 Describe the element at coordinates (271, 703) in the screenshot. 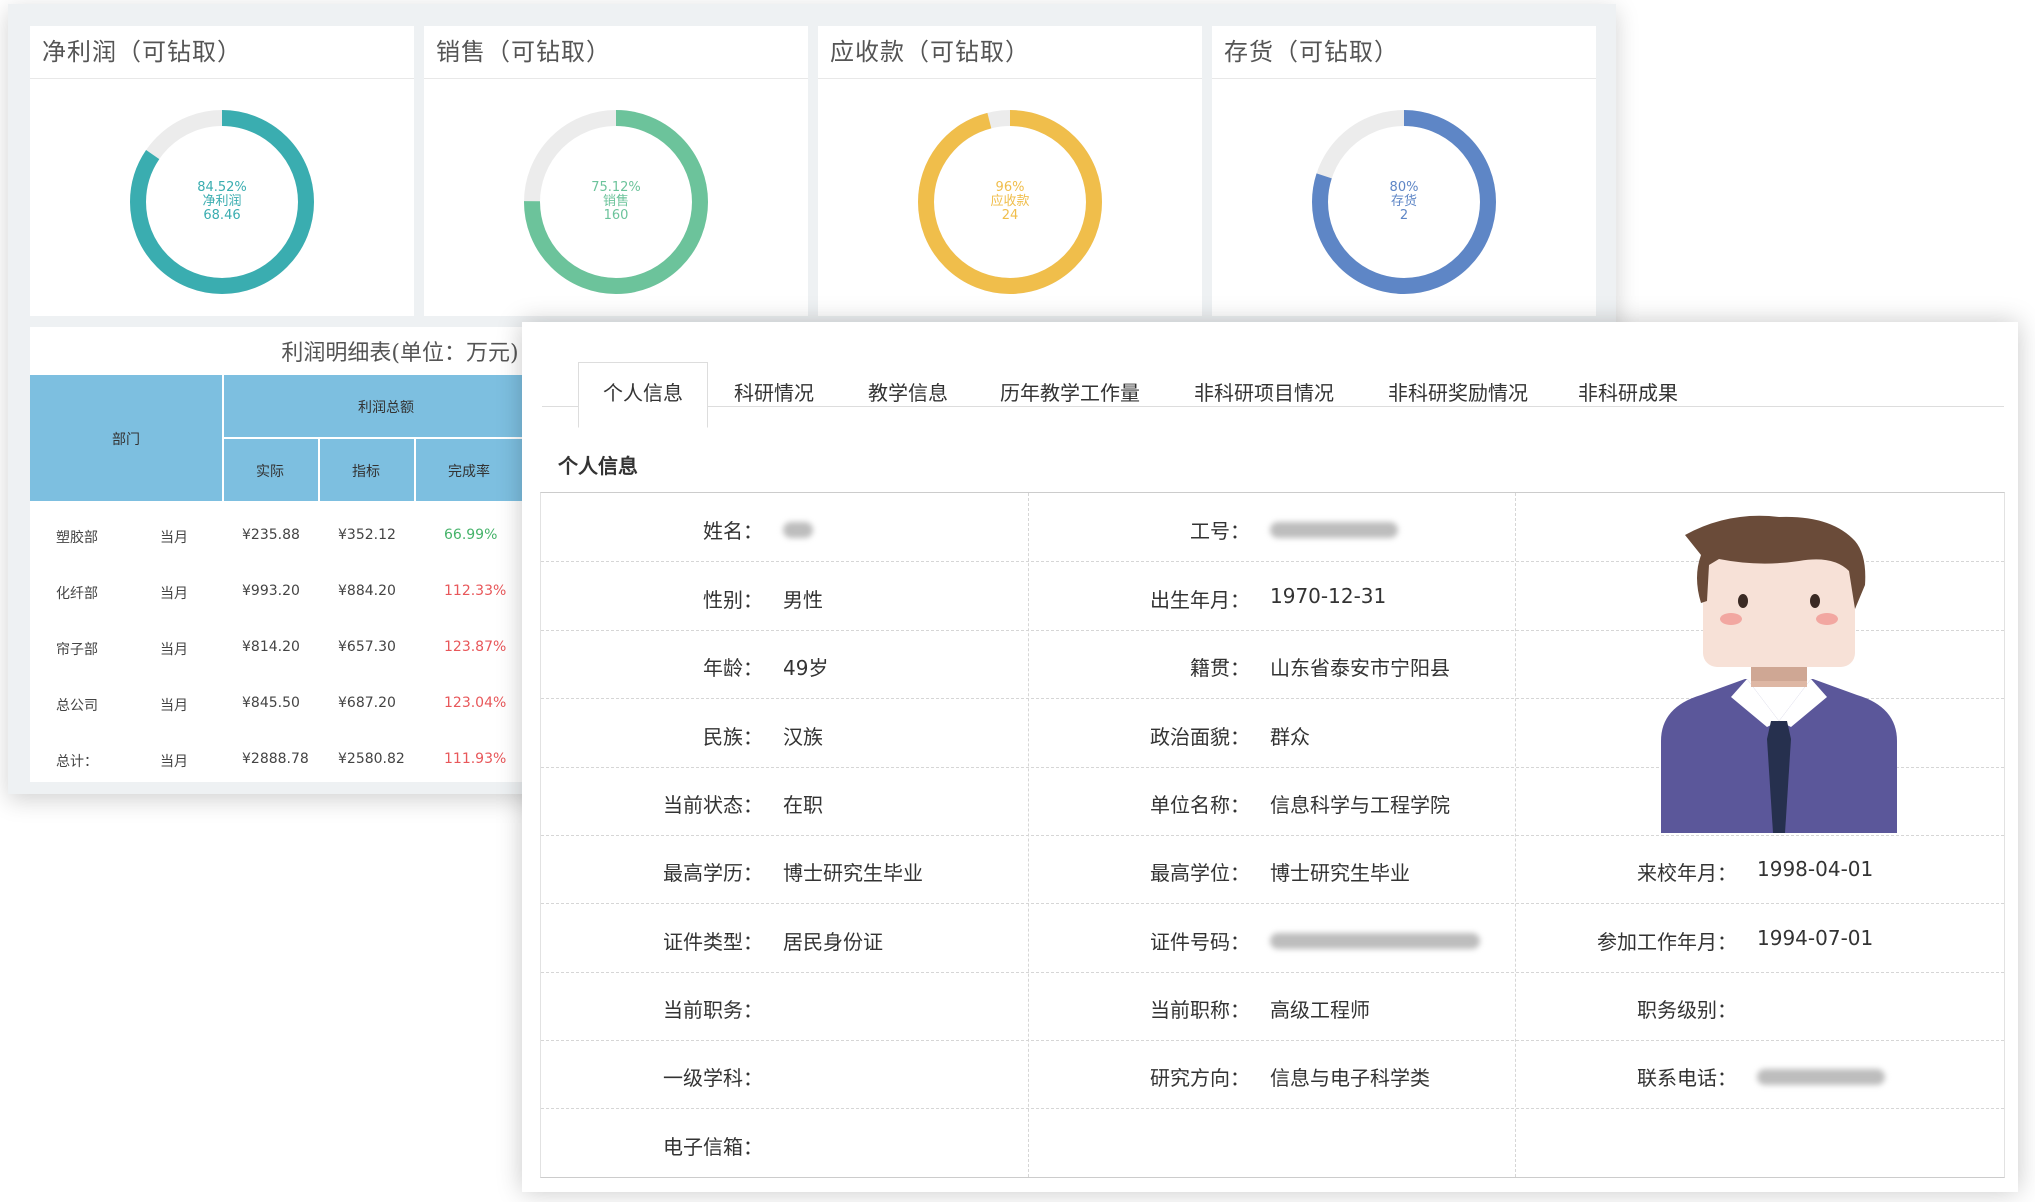

I see `cell-actual: ¥845.50` at that location.